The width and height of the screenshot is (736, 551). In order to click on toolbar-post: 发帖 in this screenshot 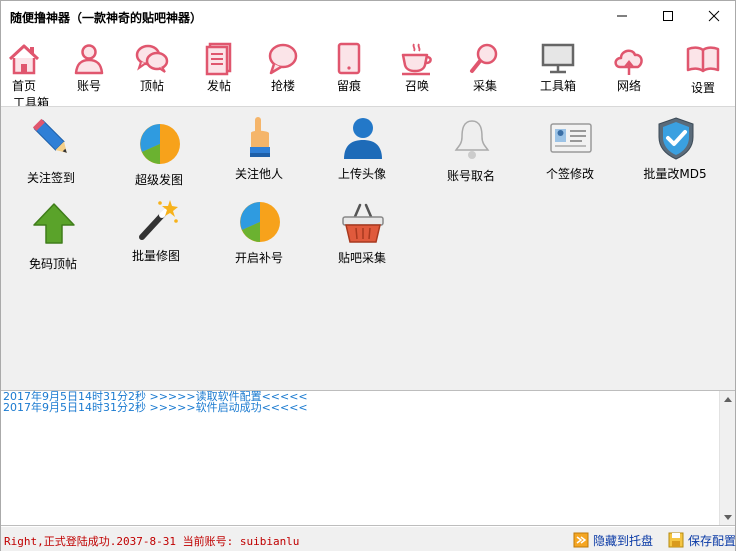, I will do `click(219, 65)`.